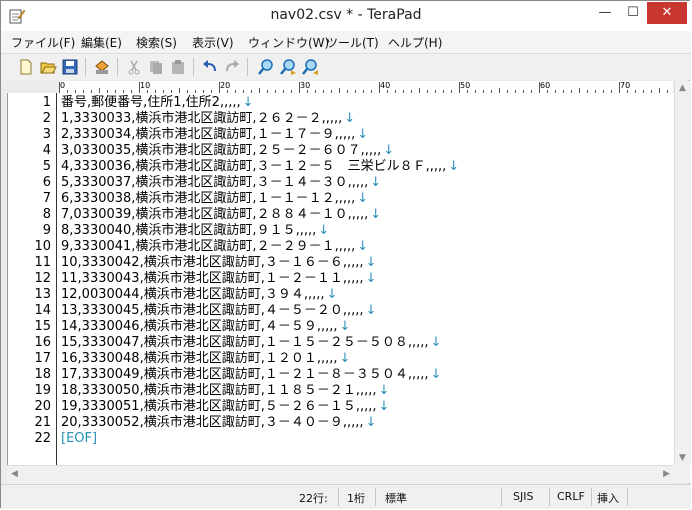 This screenshot has height=510, width=692. What do you see at coordinates (46, 102) in the screenshot?
I see `line-number: 1` at bounding box center [46, 102].